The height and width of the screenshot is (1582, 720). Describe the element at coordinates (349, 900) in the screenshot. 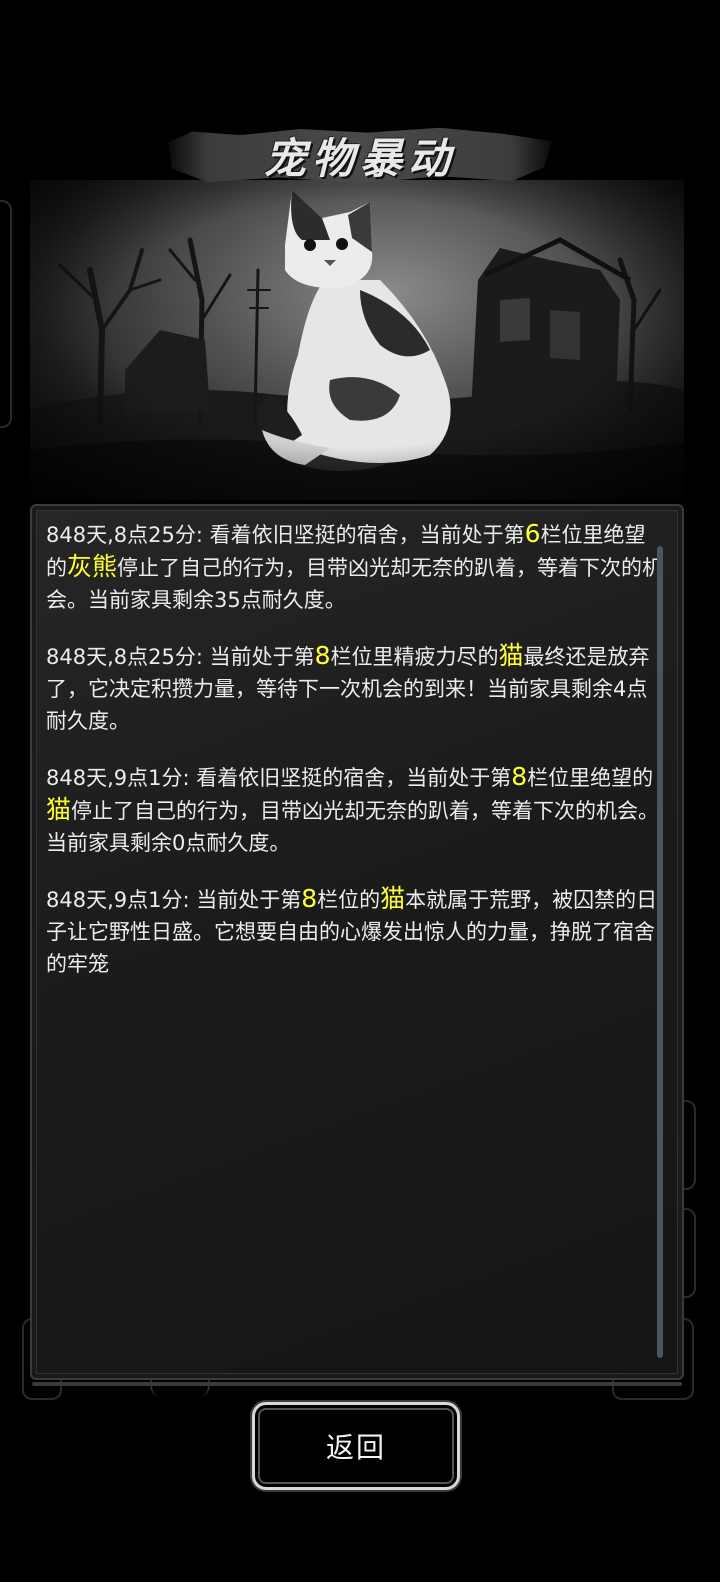

I see `log-entry-text: 栏位的` at that location.